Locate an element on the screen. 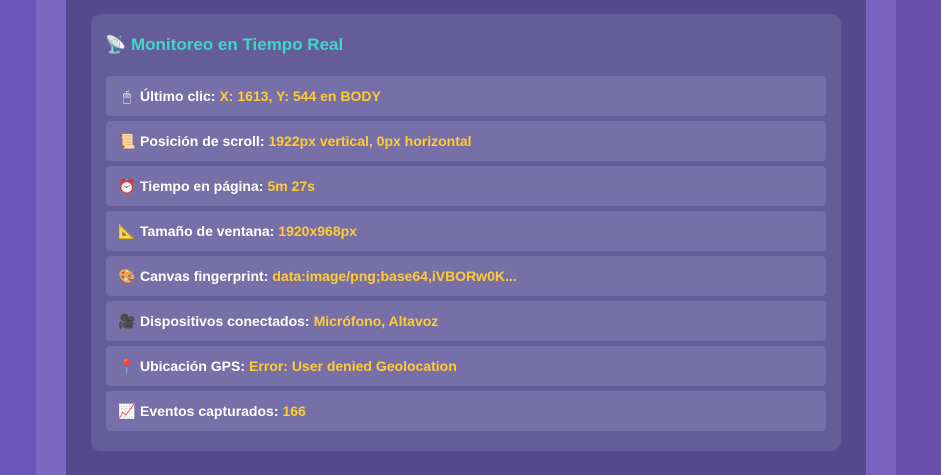 This screenshot has width=941, height=475. list-item-last-click: 🖱 Último clic: X: 1613, Y: 544 en BODY is located at coordinates (466, 96).